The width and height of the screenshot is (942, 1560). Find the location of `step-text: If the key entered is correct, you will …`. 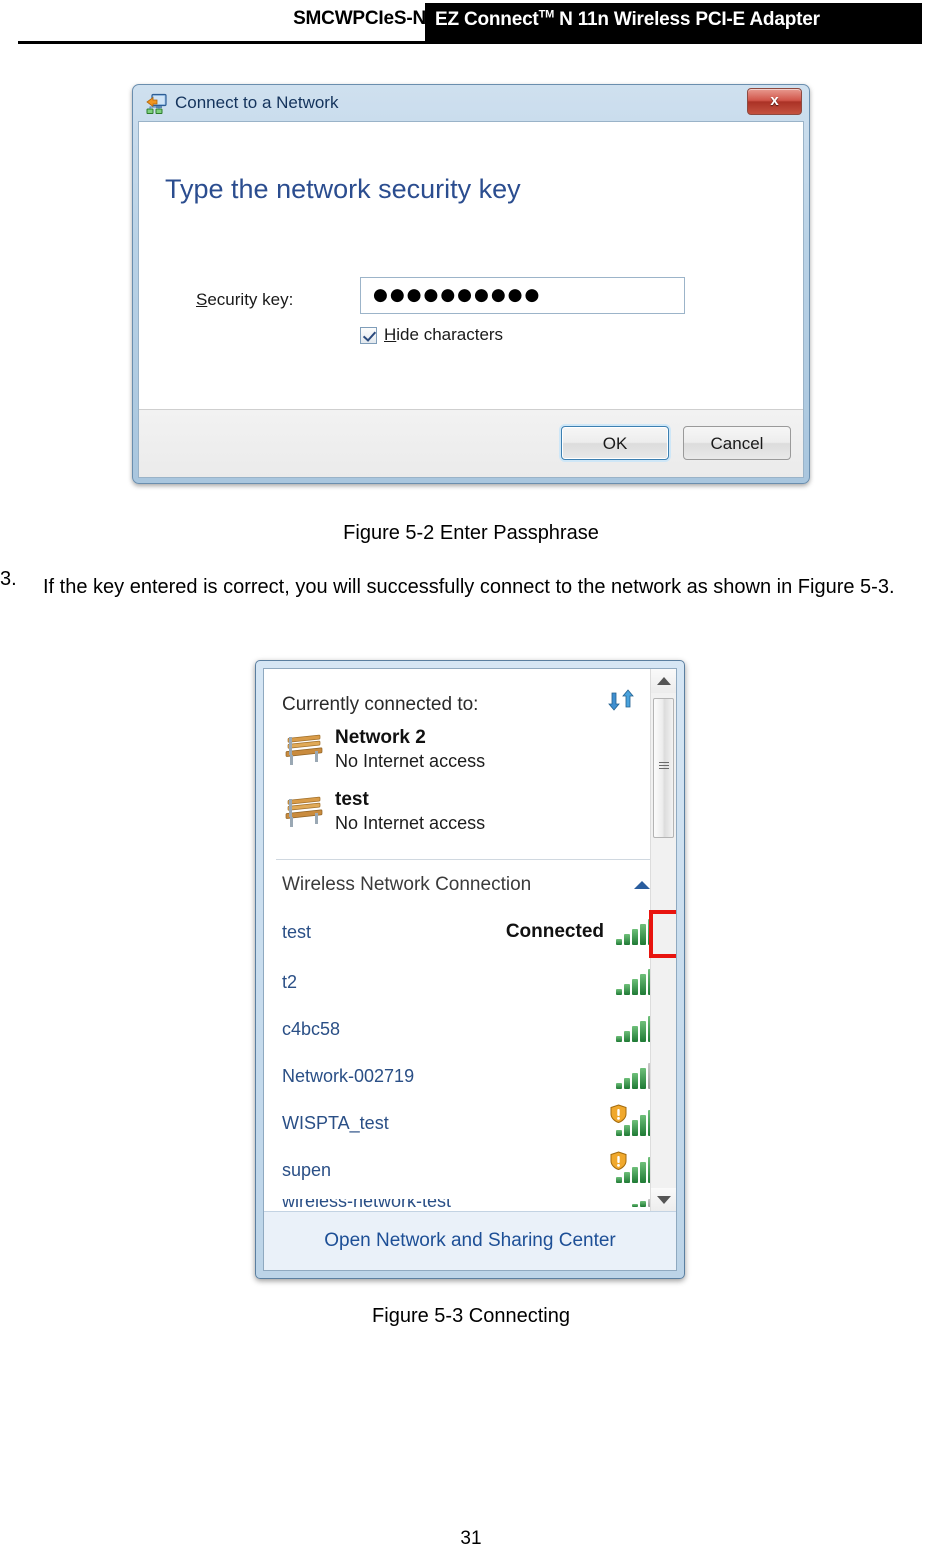

step-text: If the key entered is correct, you will … is located at coordinates (469, 587).